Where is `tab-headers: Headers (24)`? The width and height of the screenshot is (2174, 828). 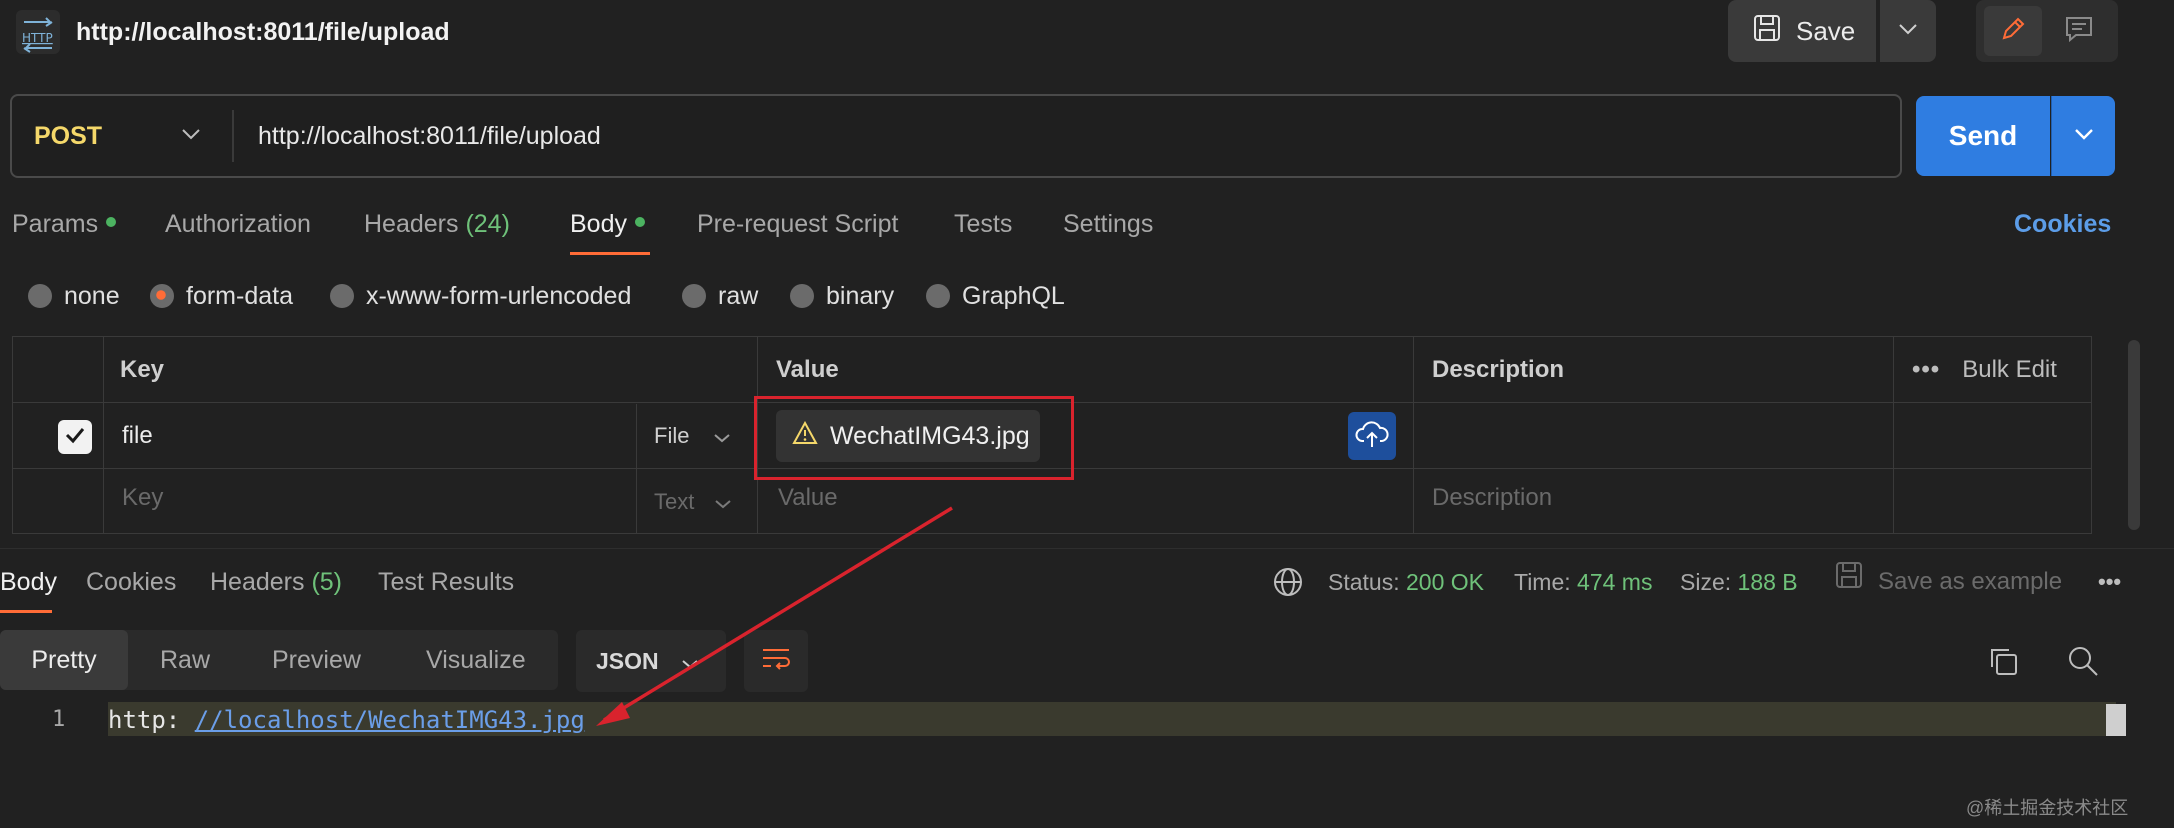 tab-headers: Headers (24) is located at coordinates (437, 224).